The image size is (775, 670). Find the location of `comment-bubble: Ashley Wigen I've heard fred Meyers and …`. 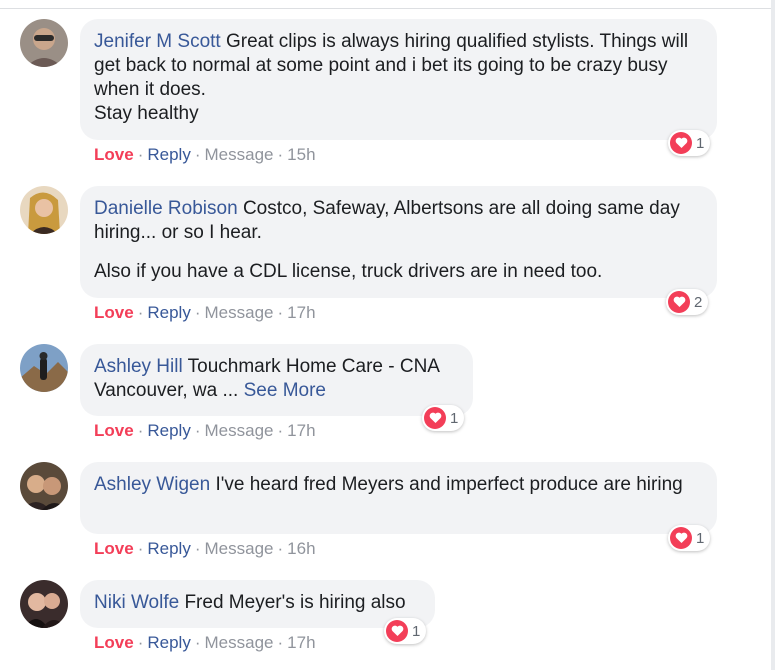

comment-bubble: Ashley Wigen I've heard fred Meyers and … is located at coordinates (398, 498).